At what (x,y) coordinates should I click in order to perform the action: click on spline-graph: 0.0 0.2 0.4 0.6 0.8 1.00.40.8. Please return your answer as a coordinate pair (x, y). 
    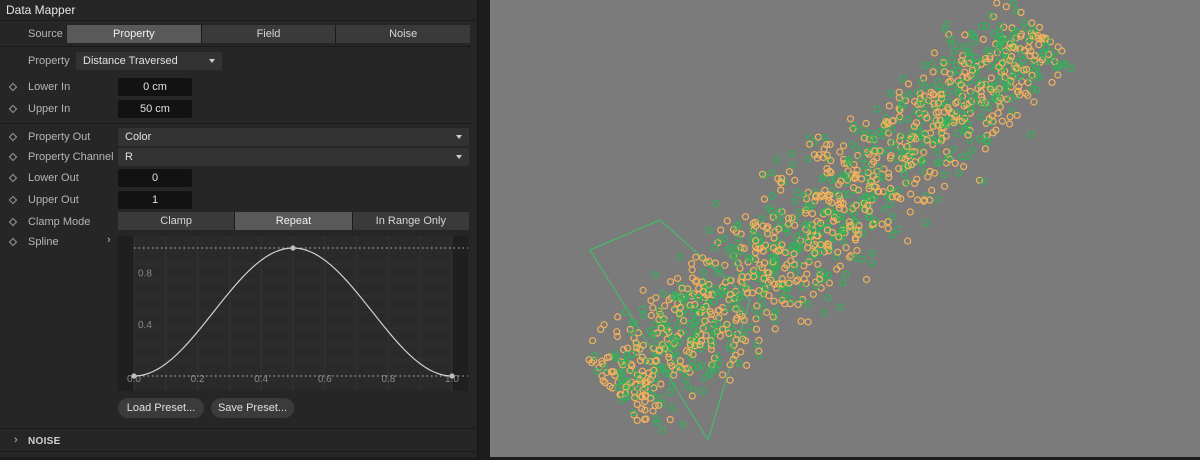
    Looking at the image, I should click on (293, 313).